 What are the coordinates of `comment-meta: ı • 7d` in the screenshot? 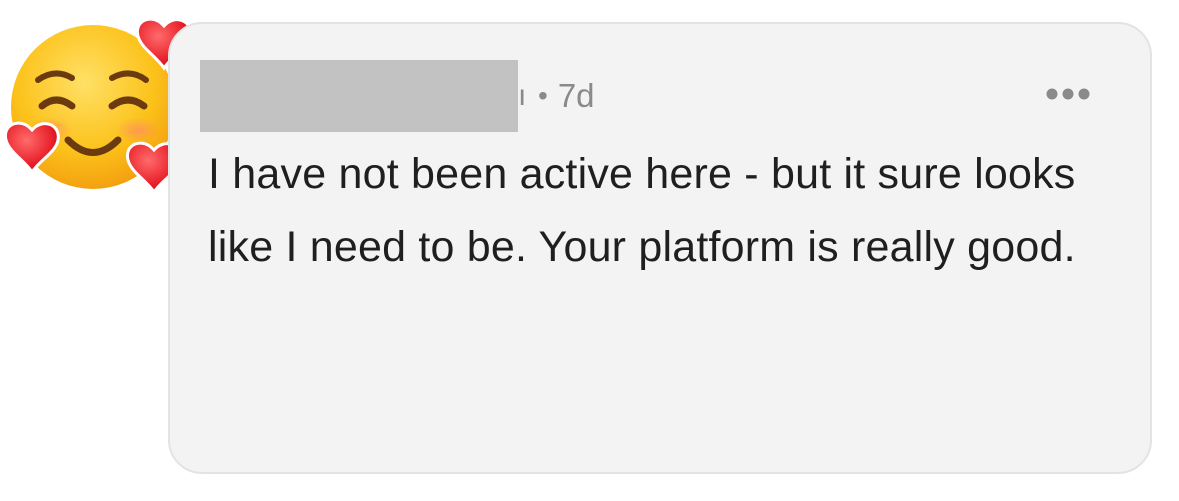 It's located at (397, 96).